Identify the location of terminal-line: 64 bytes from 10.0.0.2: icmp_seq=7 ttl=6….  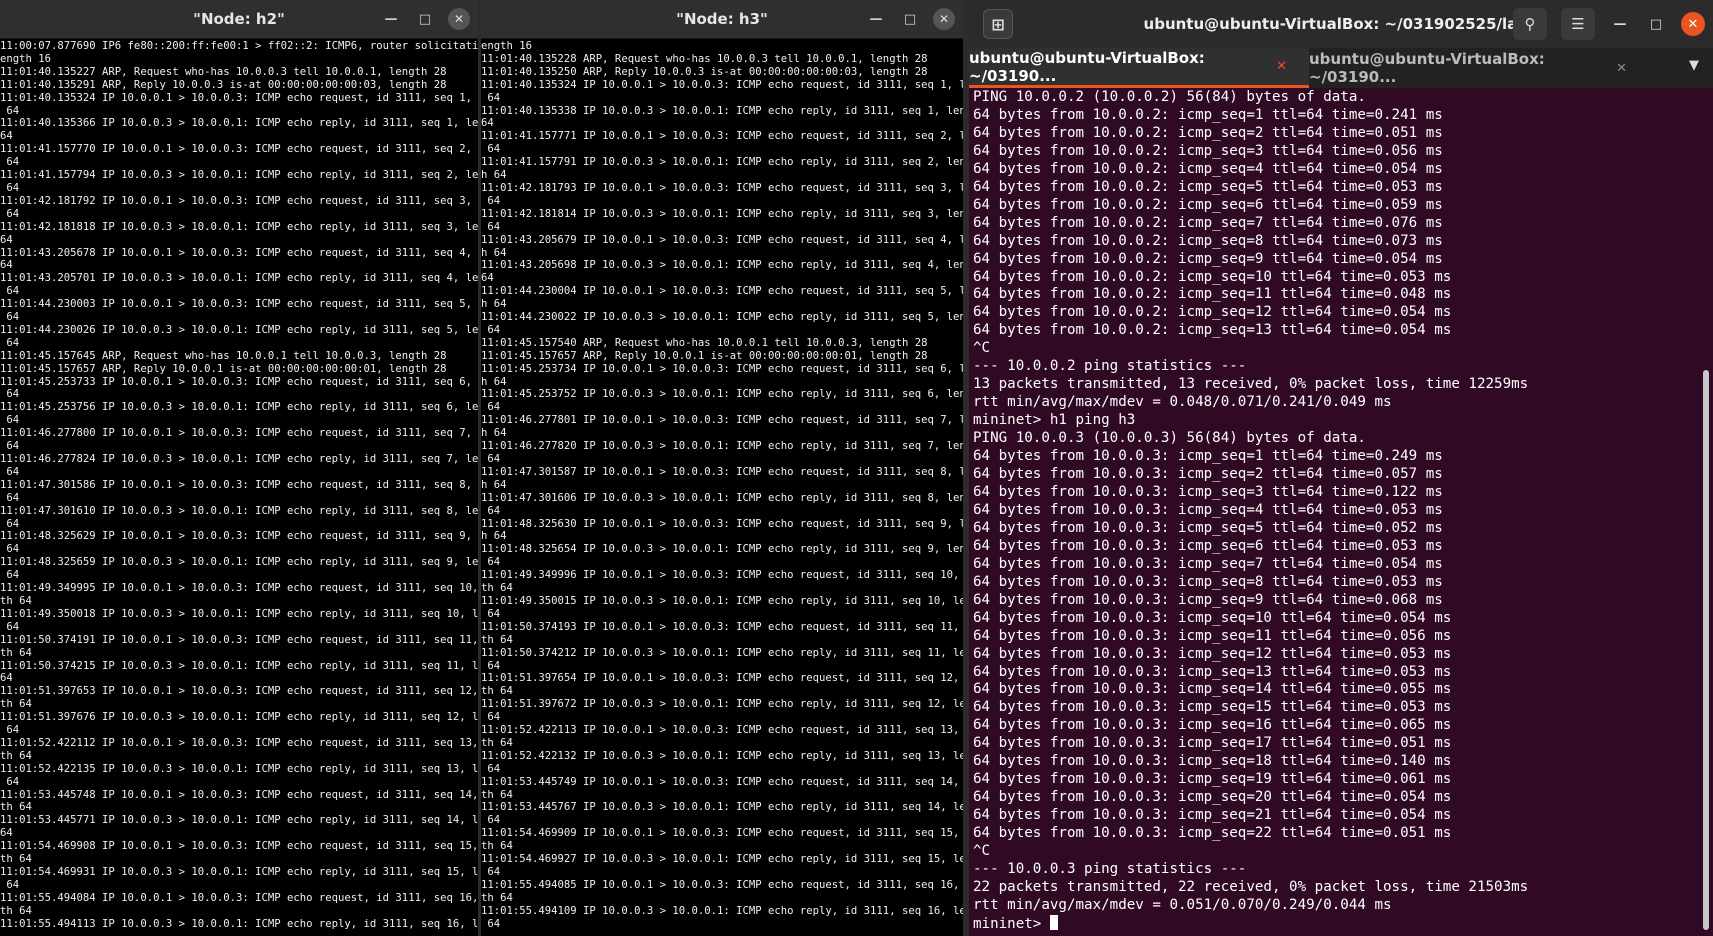
(1208, 222).